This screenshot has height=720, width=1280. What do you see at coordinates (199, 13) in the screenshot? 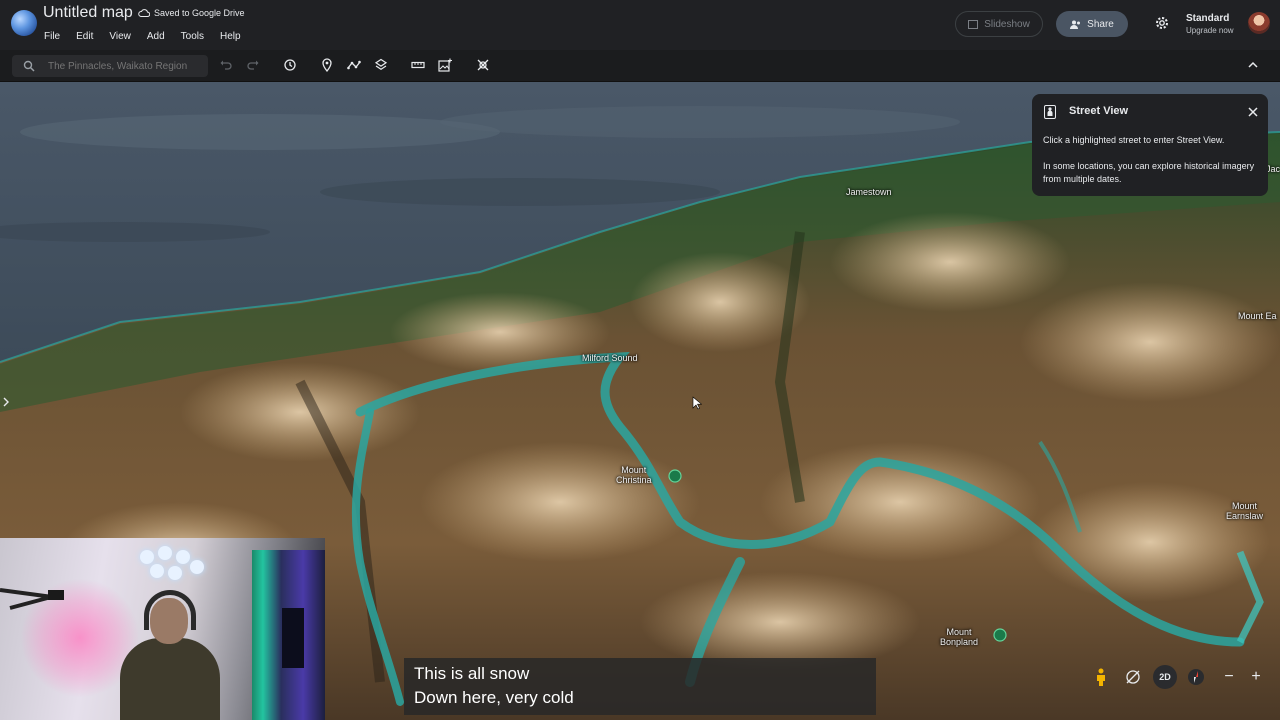
I see `save-status: Saved to Google Drive` at bounding box center [199, 13].